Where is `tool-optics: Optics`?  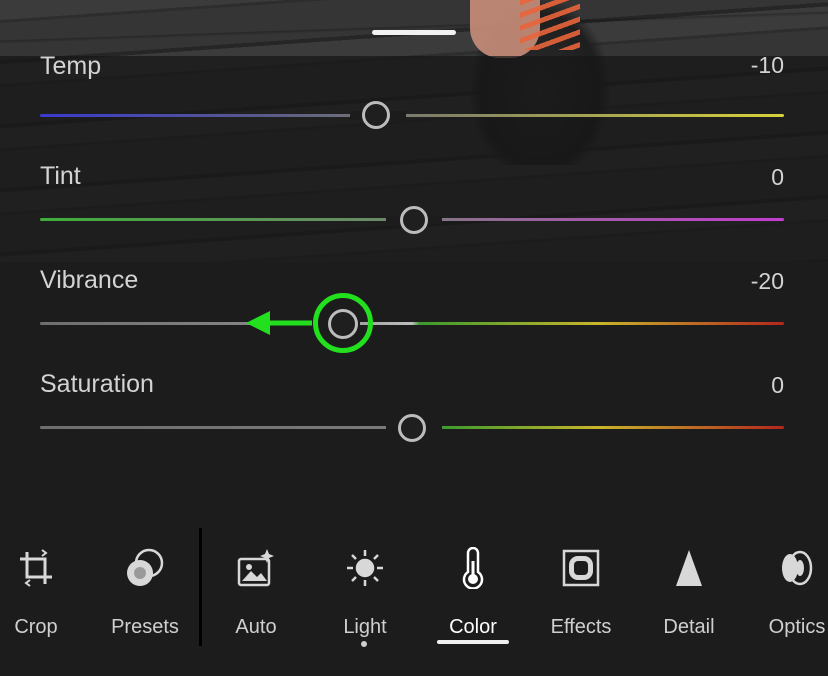
tool-optics: Optics is located at coordinates (785, 601).